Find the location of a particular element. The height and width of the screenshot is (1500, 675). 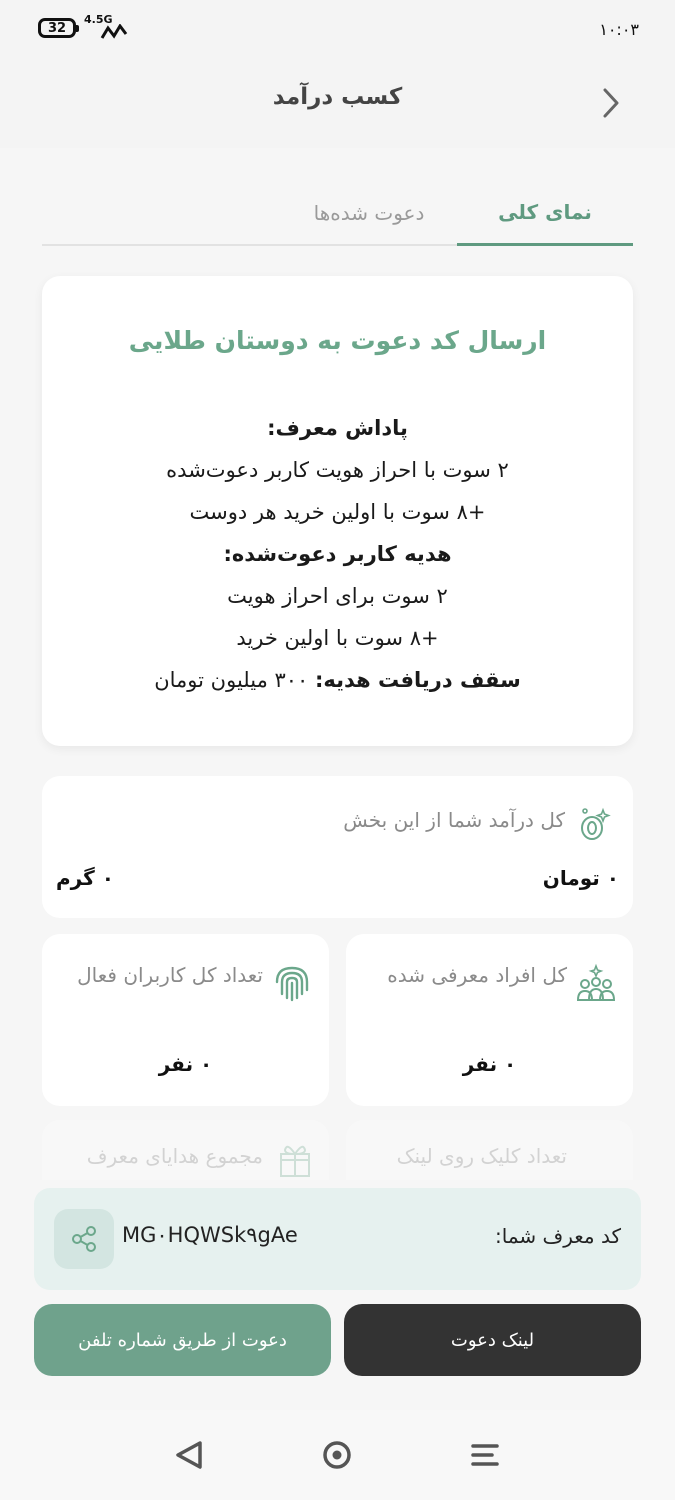

referral-code-bar: کد معرف شما: MG۰HQWSk۹gAe is located at coordinates (337, 1239).